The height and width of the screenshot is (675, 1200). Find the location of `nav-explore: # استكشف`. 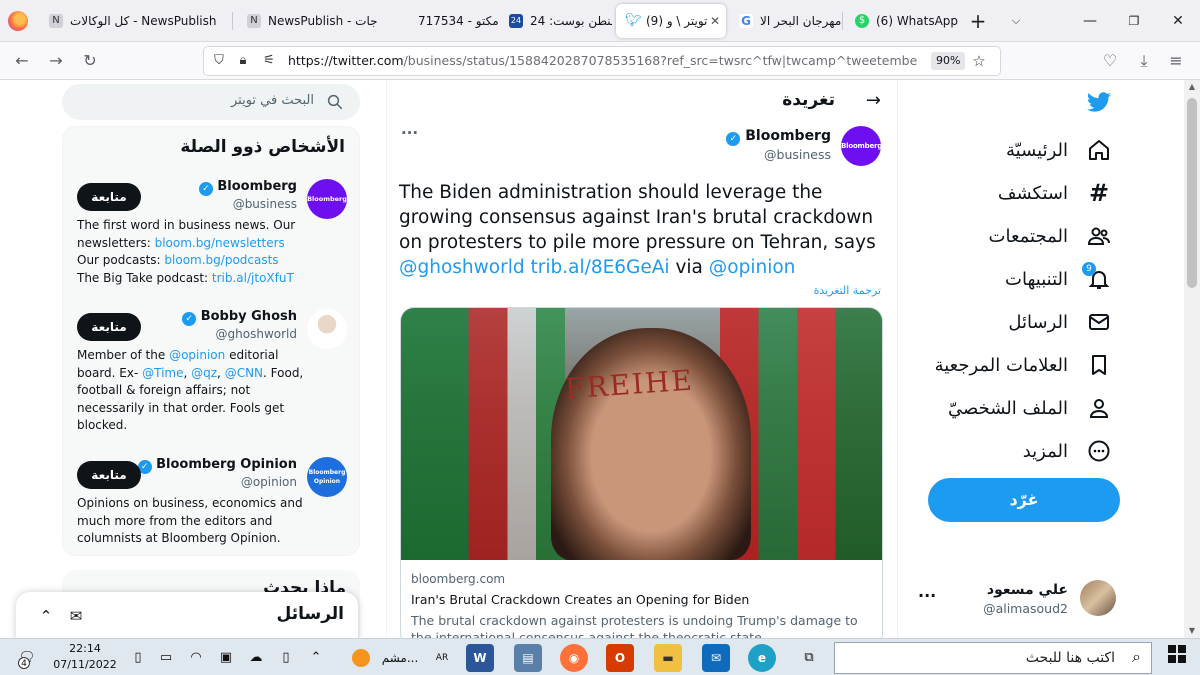

nav-explore: # استكشف is located at coordinates (1055, 193).